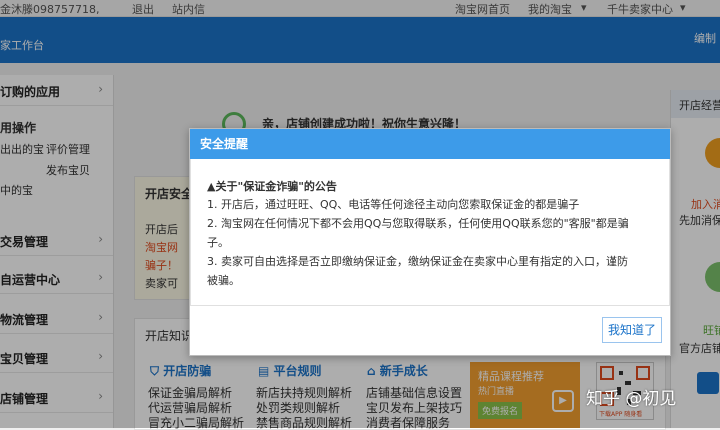 This screenshot has height=430, width=720. What do you see at coordinates (631, 399) in the screenshot?
I see `watermark: 知乎 @初见` at bounding box center [631, 399].